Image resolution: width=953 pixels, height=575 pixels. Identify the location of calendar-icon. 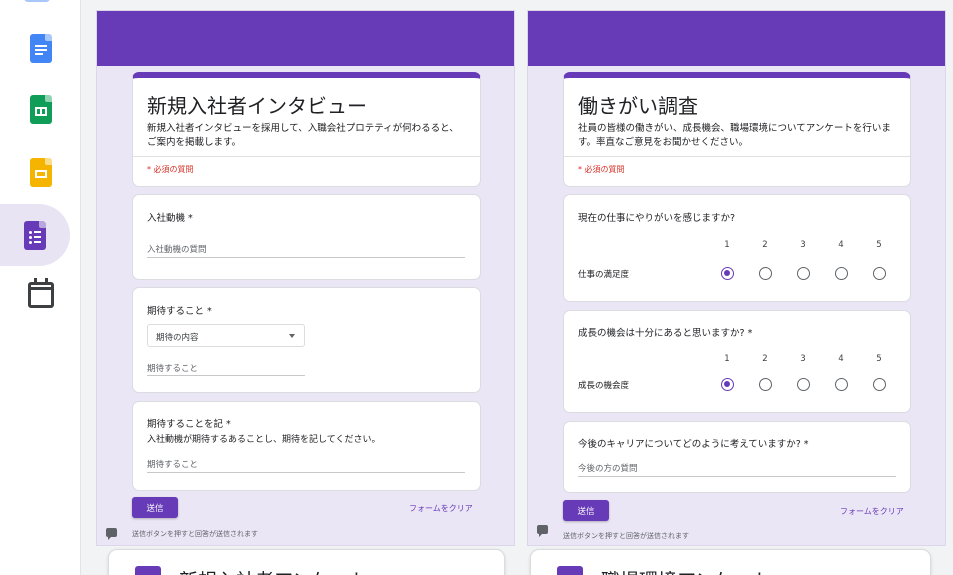
(40, 293).